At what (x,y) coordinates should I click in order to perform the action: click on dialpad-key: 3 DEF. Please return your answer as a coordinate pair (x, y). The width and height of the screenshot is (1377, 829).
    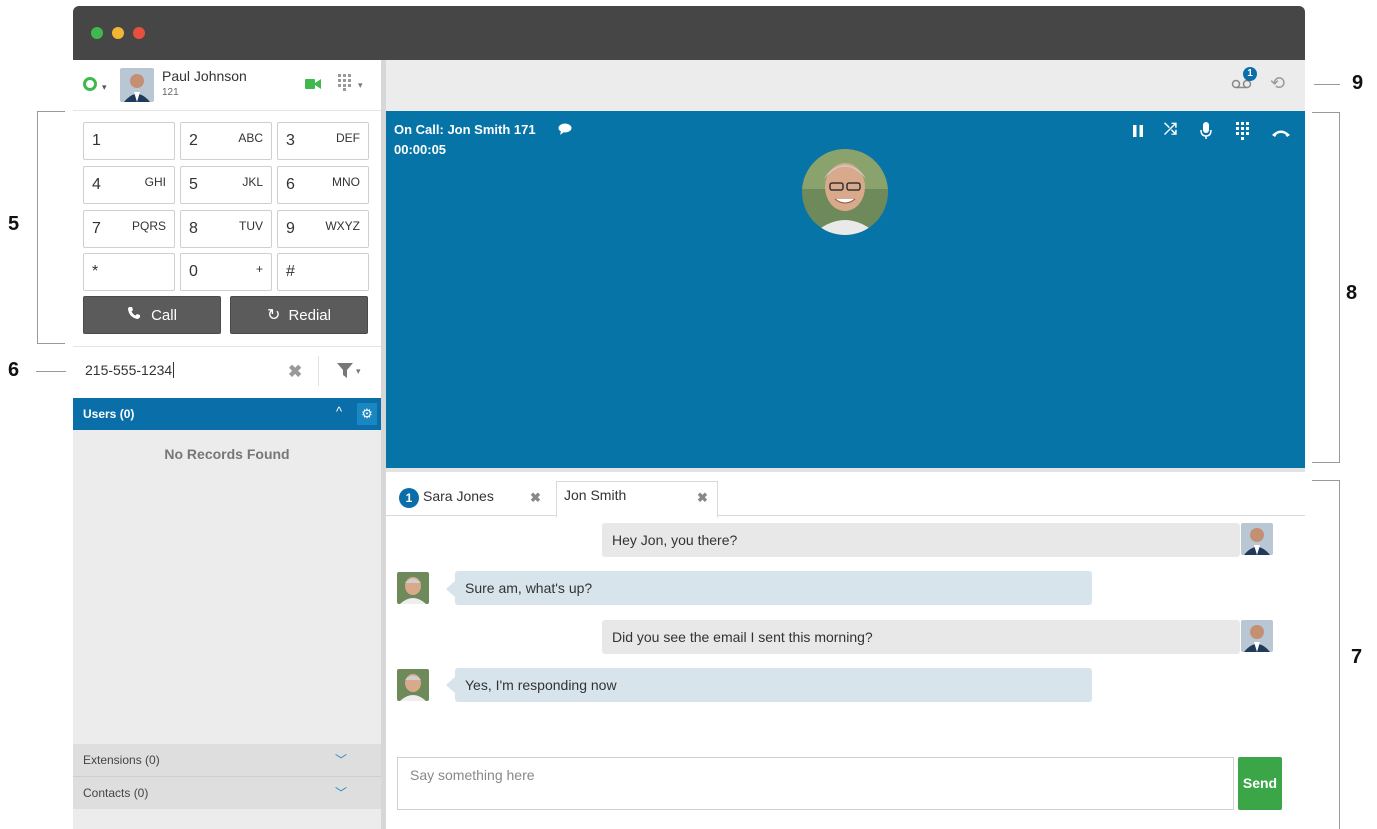
    Looking at the image, I should click on (323, 141).